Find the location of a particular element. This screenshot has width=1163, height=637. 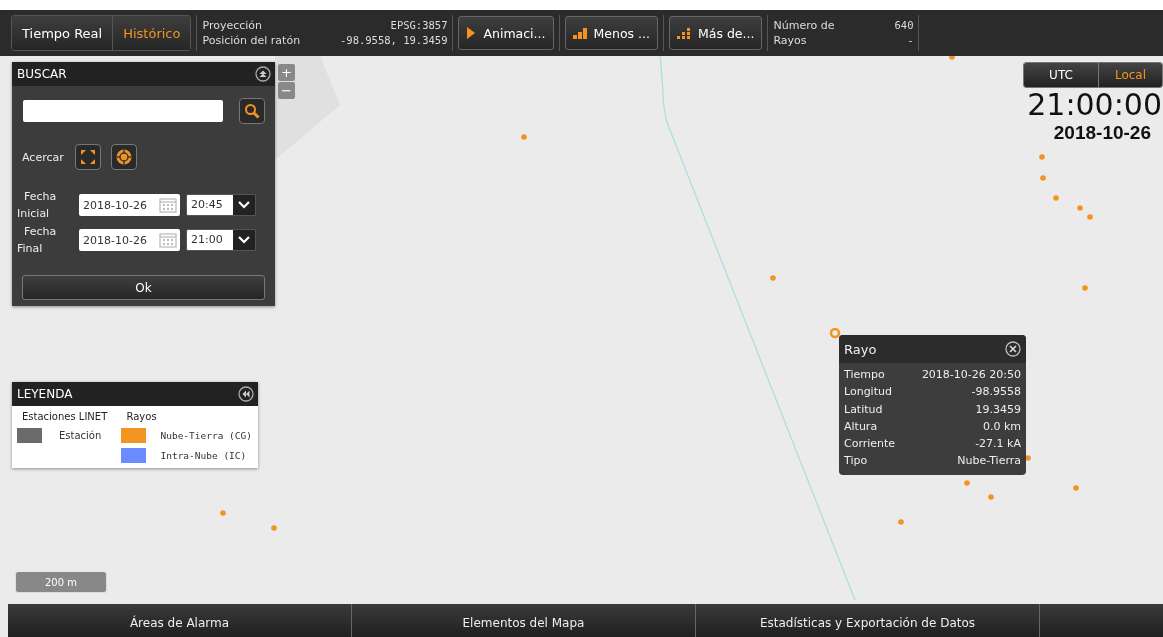

popup-label: Tiempo is located at coordinates (864, 375).